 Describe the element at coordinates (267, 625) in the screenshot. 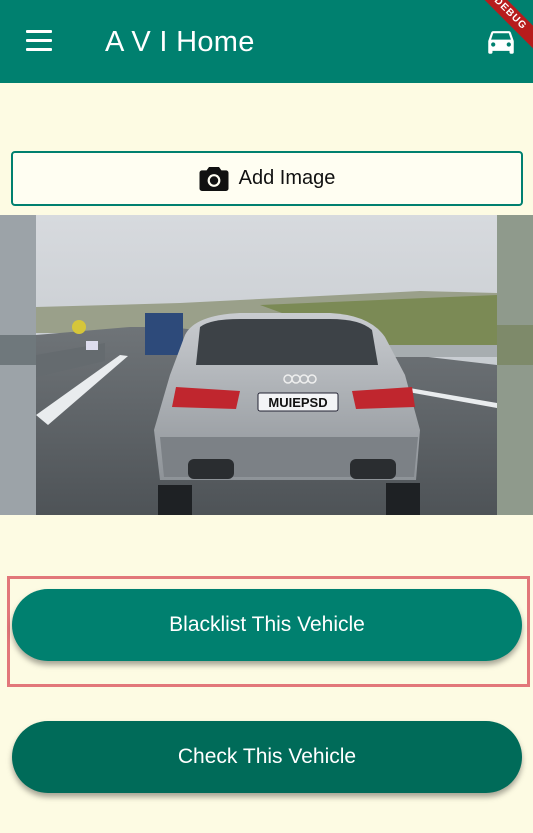

I see `blacklist-vehicle-button: Blacklist This Vehicle` at that location.